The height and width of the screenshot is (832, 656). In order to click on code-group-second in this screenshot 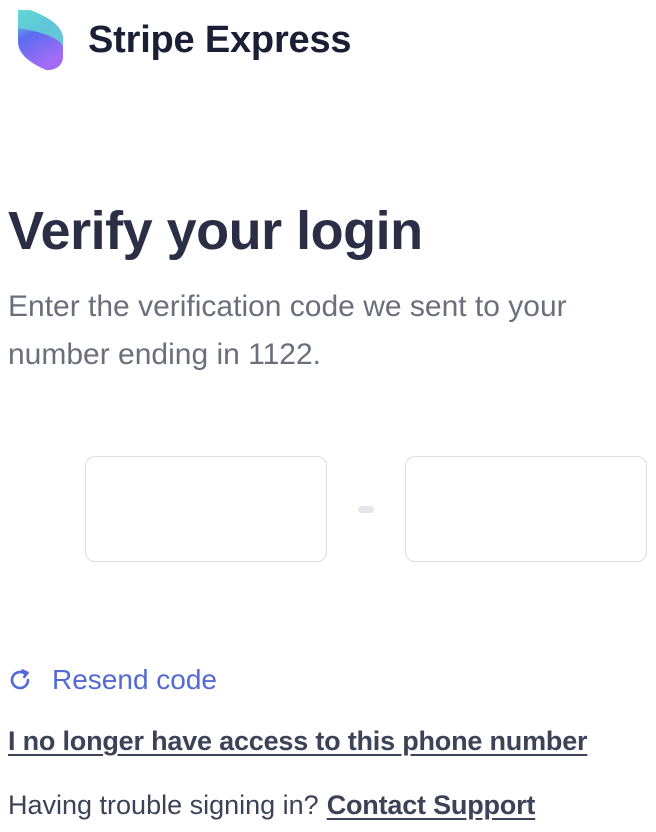, I will do `click(526, 509)`.